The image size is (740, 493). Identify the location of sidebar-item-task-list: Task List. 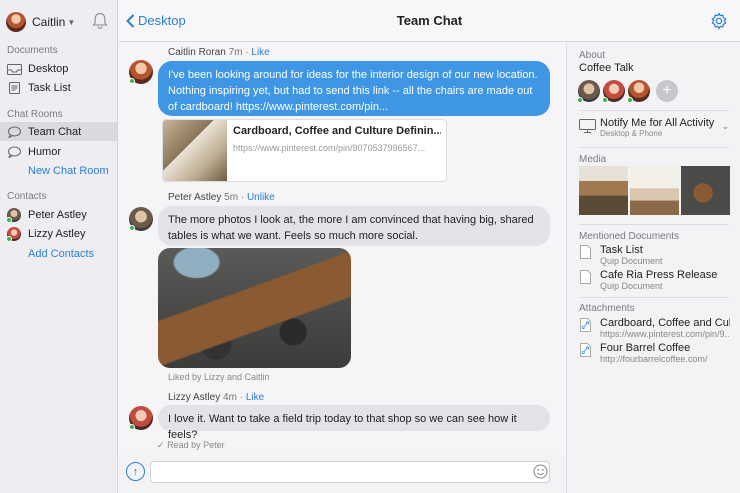
(58, 87).